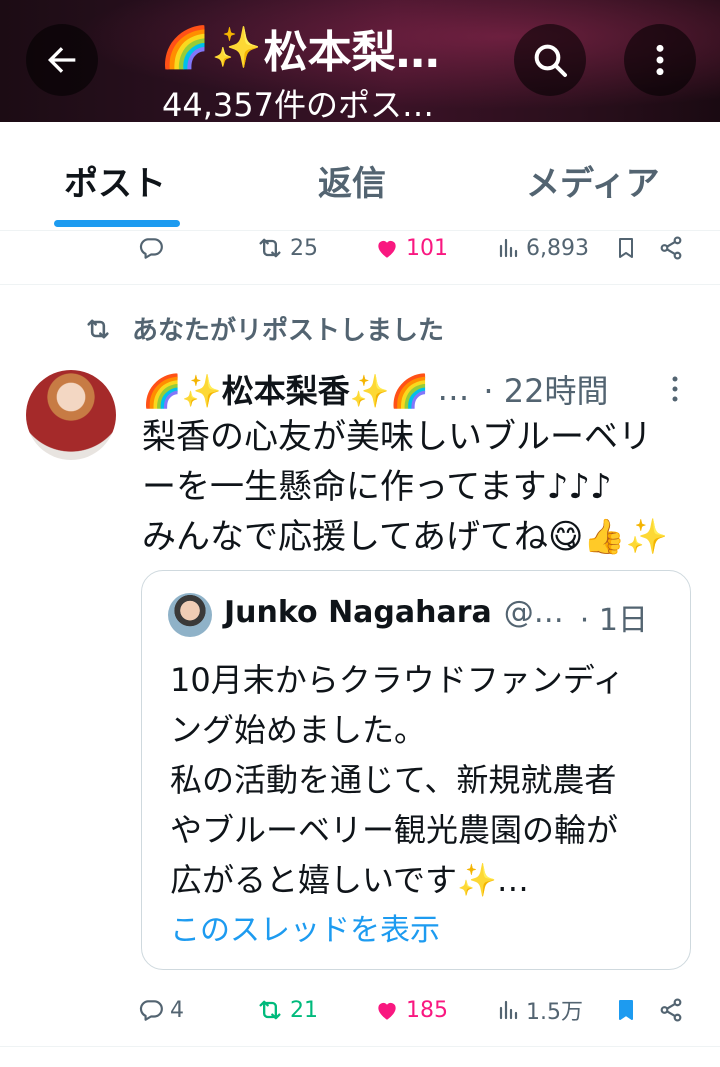 The width and height of the screenshot is (720, 1067). Describe the element at coordinates (557, 248) in the screenshot. I see `views-count: 6,893` at that location.